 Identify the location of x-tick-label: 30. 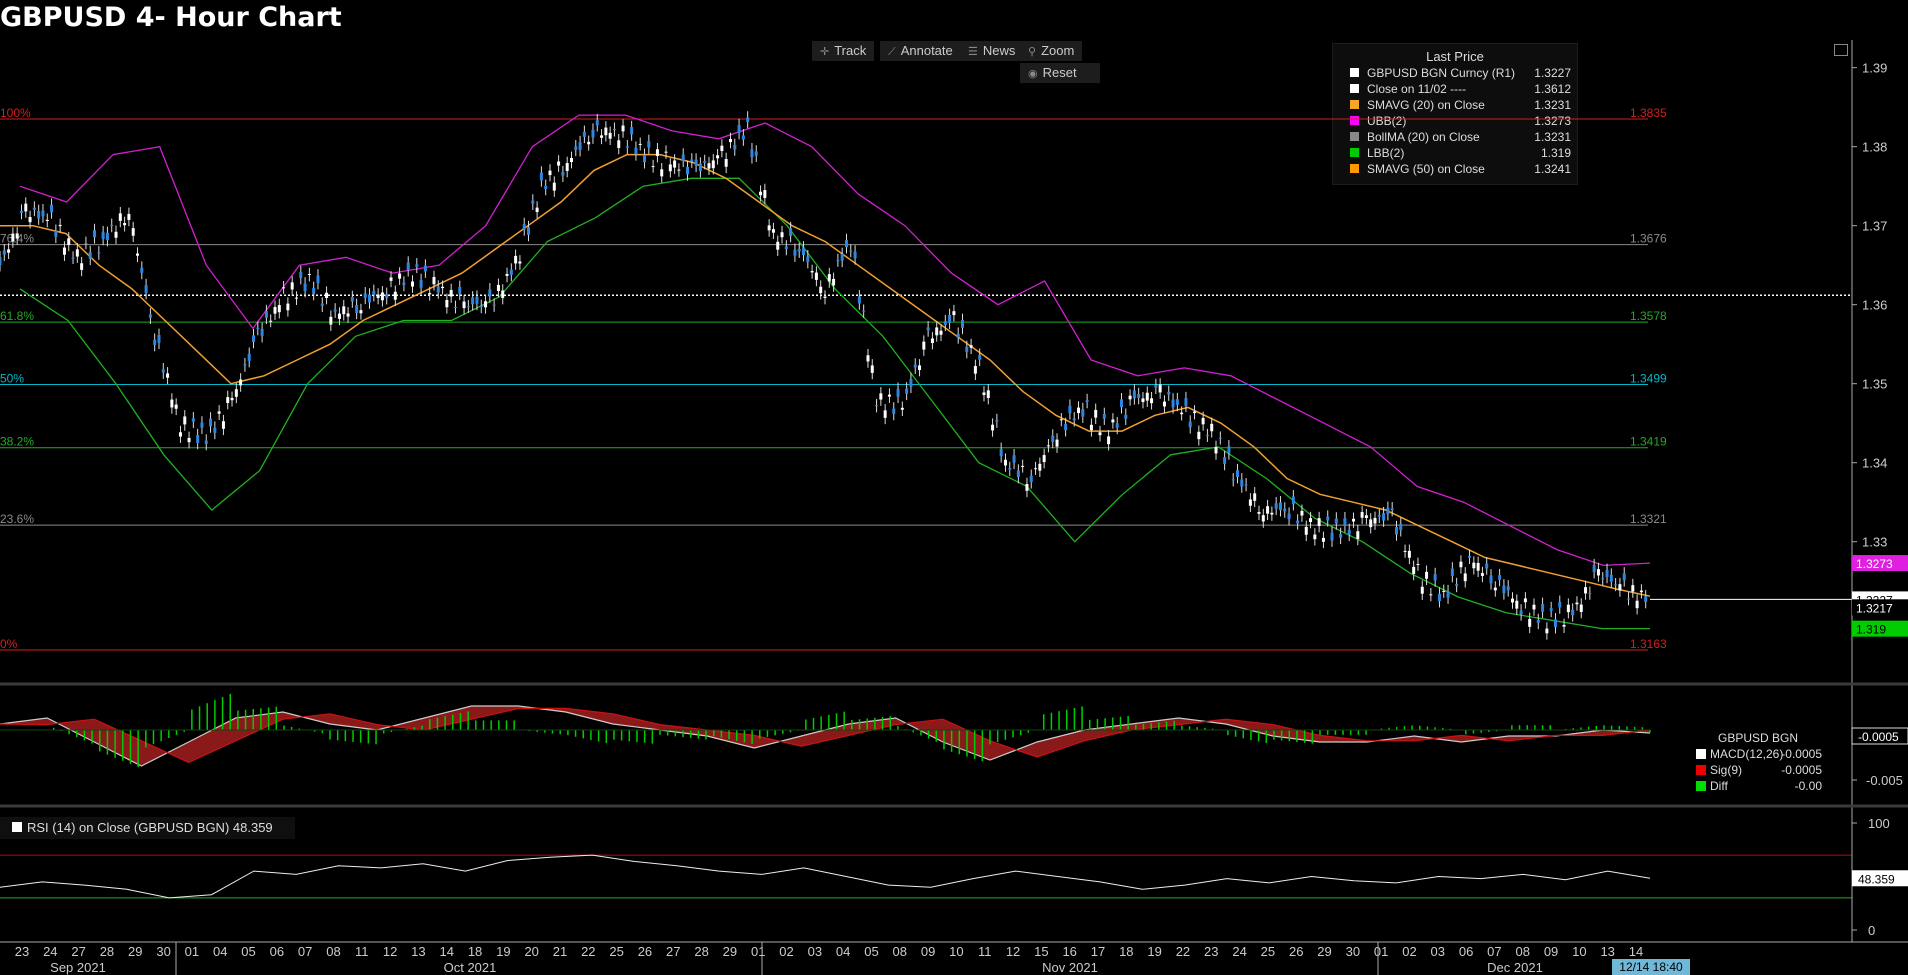
(1353, 951).